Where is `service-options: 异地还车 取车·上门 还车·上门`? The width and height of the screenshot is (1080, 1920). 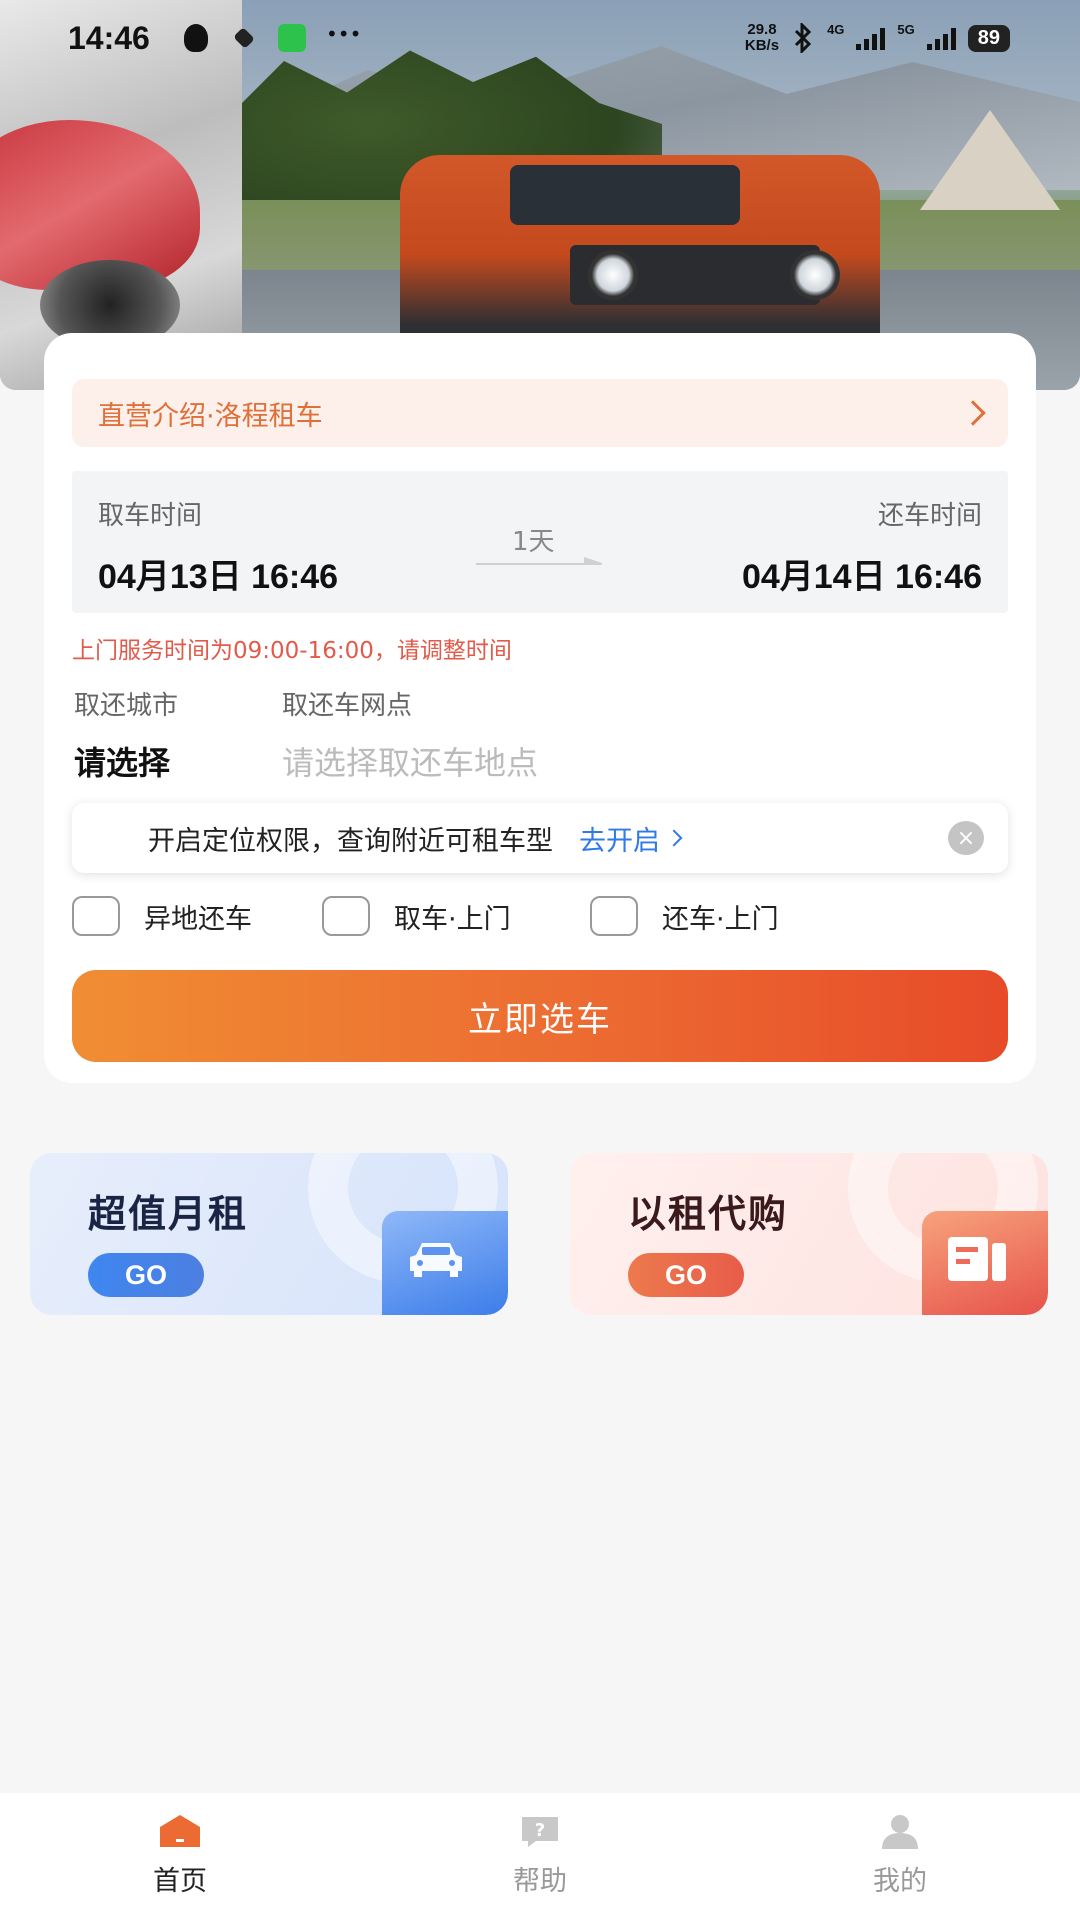 service-options: 异地还车 取车·上门 还车·上门 is located at coordinates (540, 921).